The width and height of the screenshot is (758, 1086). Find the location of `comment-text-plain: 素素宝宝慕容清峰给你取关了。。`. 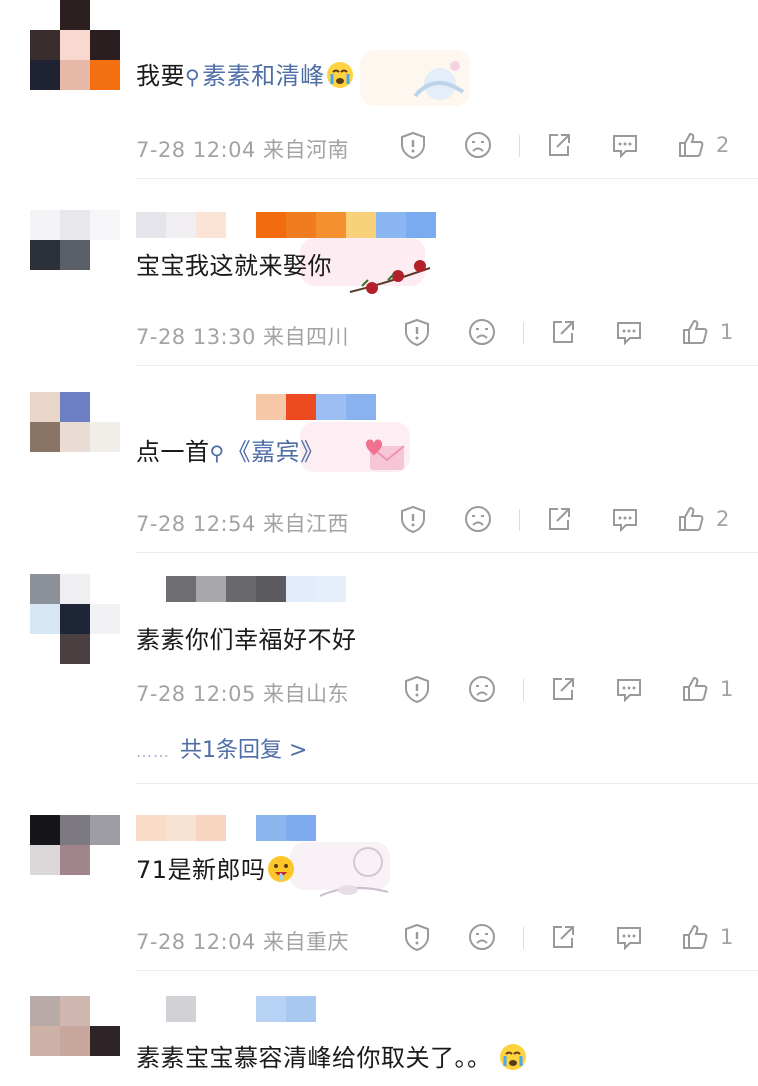

comment-text-plain: 素素宝宝慕容清峰给你取关了。。 is located at coordinates (314, 1058).